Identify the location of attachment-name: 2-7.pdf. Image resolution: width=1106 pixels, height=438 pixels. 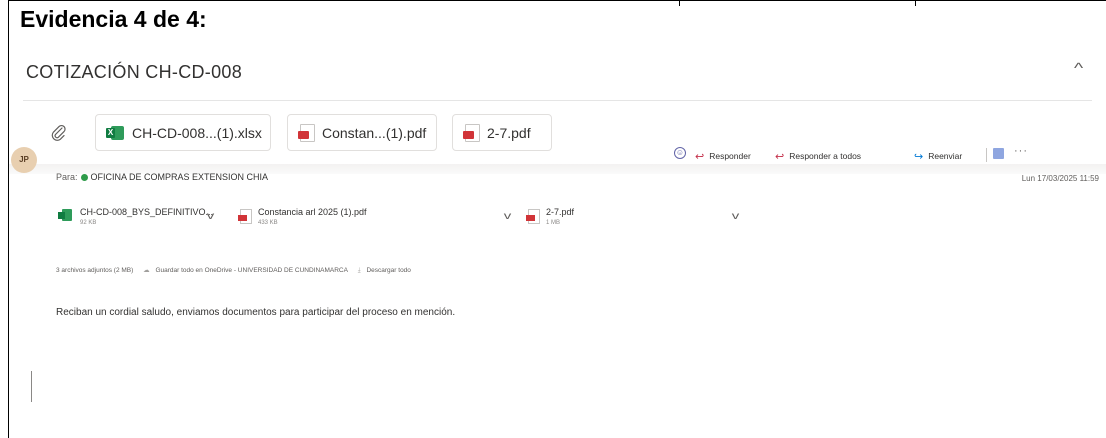
(560, 212).